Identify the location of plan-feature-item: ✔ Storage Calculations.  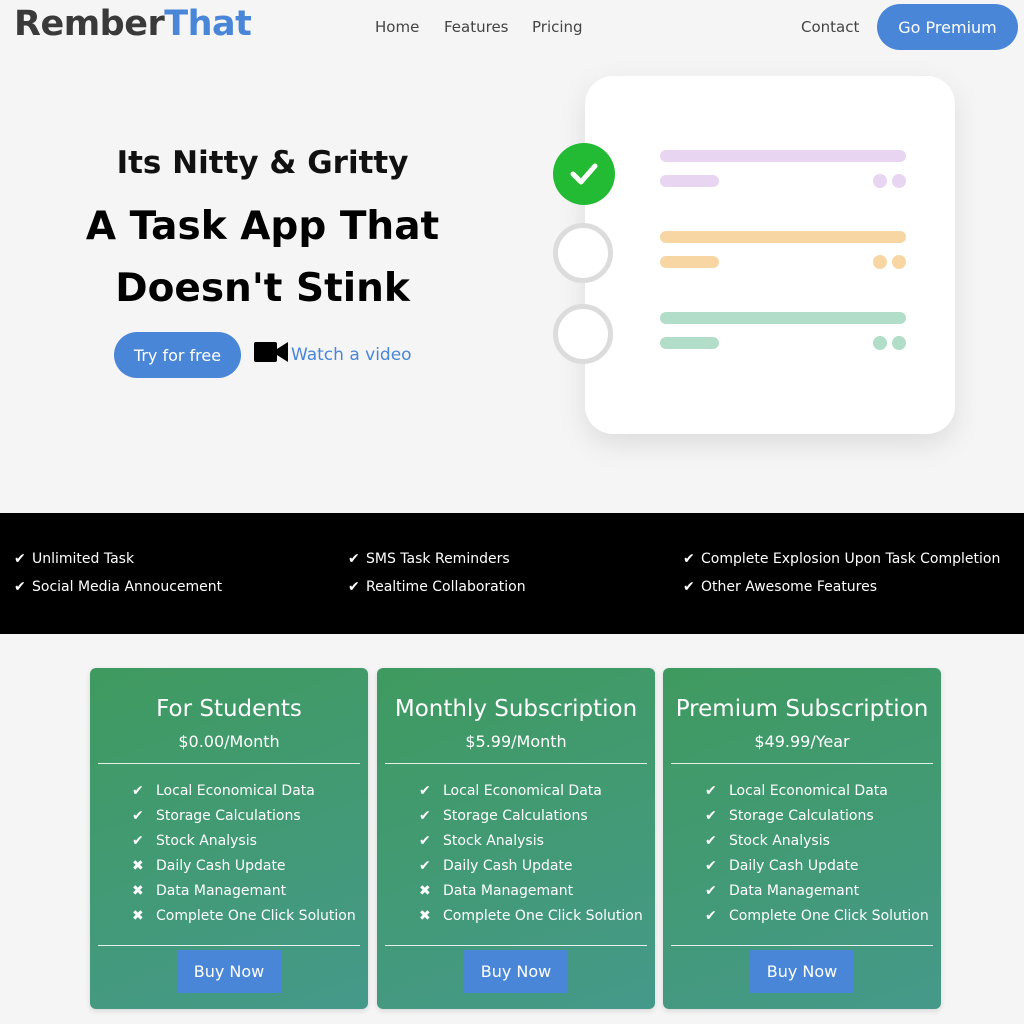
(244, 818).